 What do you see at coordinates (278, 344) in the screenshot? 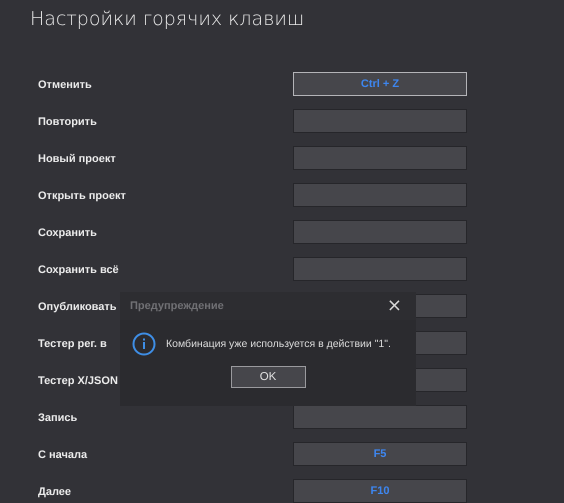
I see `dialog-message: Комбинация уже используется в действии "1".` at bounding box center [278, 344].